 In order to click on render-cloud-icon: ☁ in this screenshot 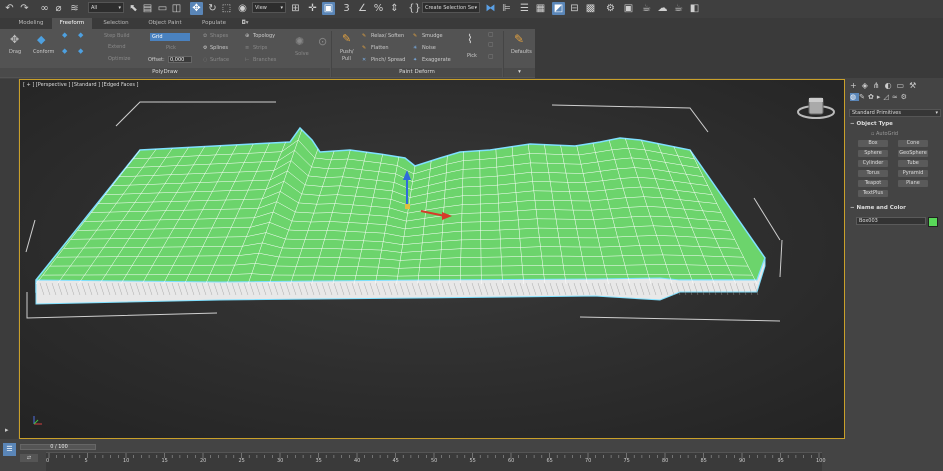, I will do `click(662, 8)`.